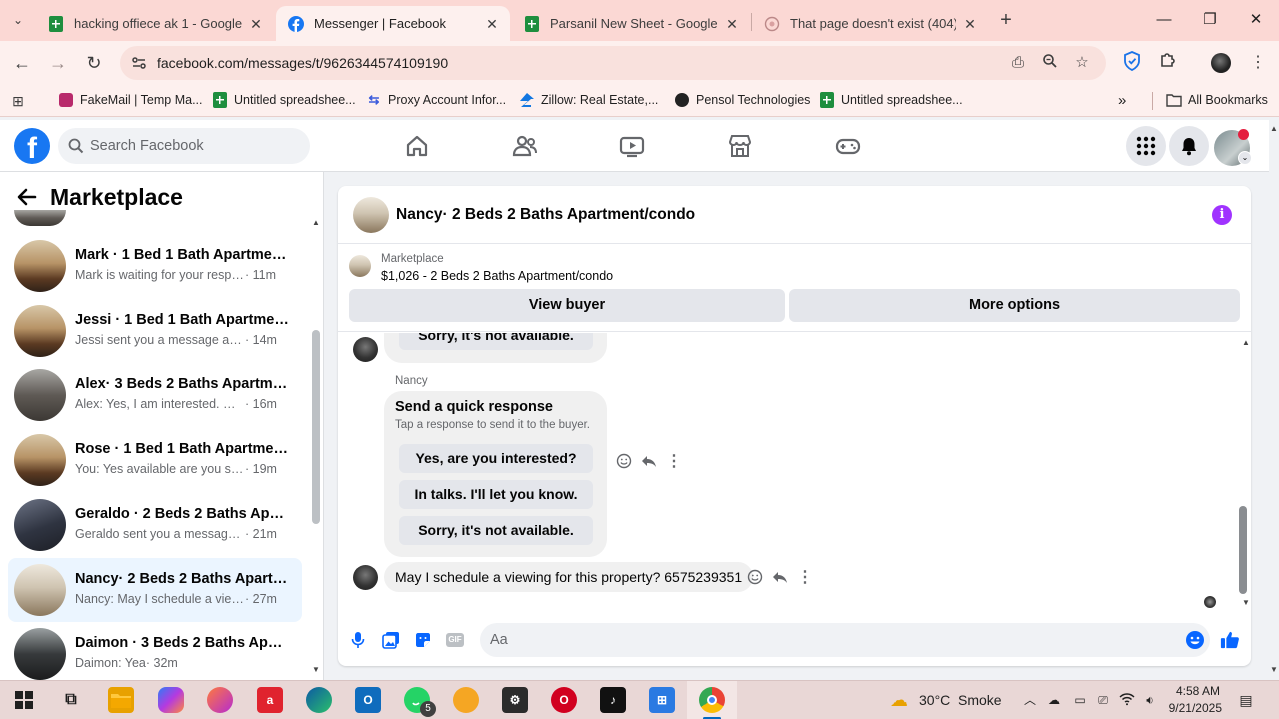 This screenshot has height=719, width=1279. What do you see at coordinates (1245, 158) in the screenshot?
I see `account-chevron-icon: ⌄` at bounding box center [1245, 158].